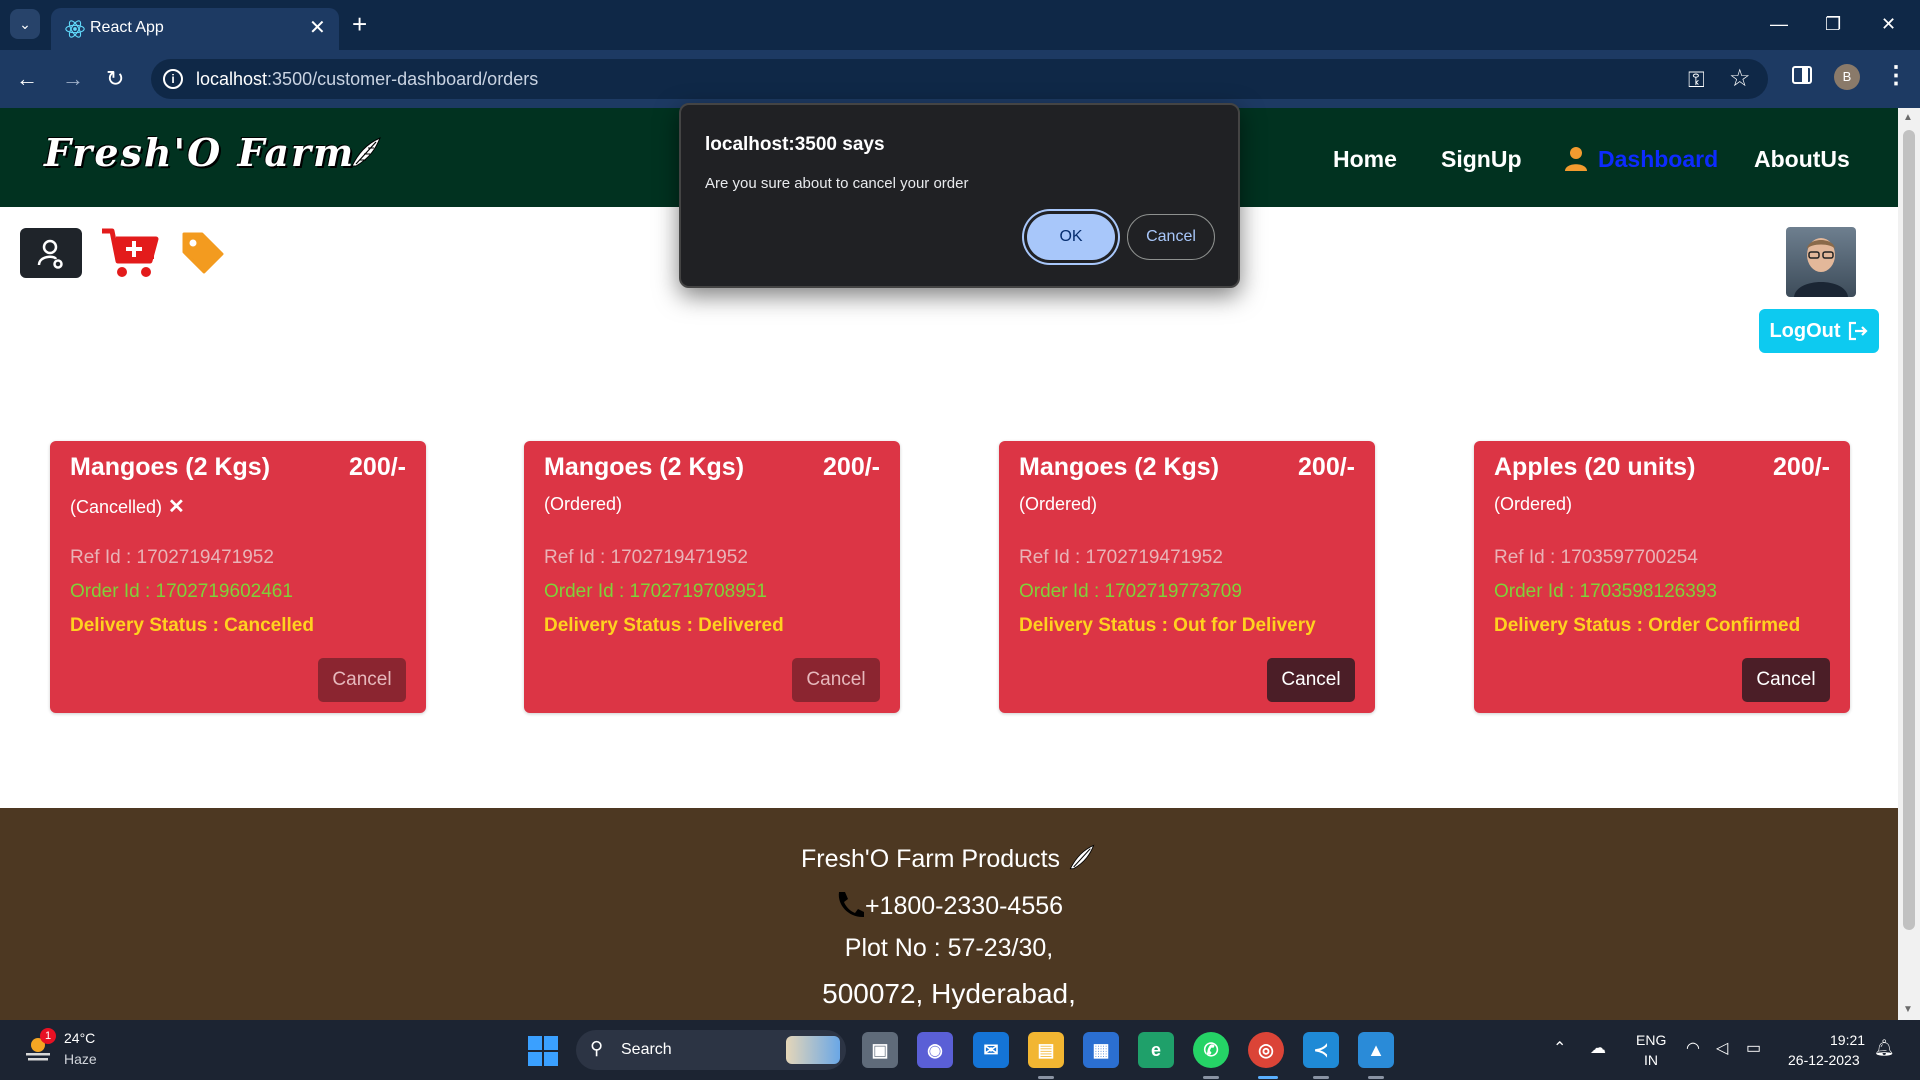 Image resolution: width=1920 pixels, height=1080 pixels. What do you see at coordinates (1167, 625) in the screenshot?
I see `delivery-status: Delivery Status : Out for Delivery` at bounding box center [1167, 625].